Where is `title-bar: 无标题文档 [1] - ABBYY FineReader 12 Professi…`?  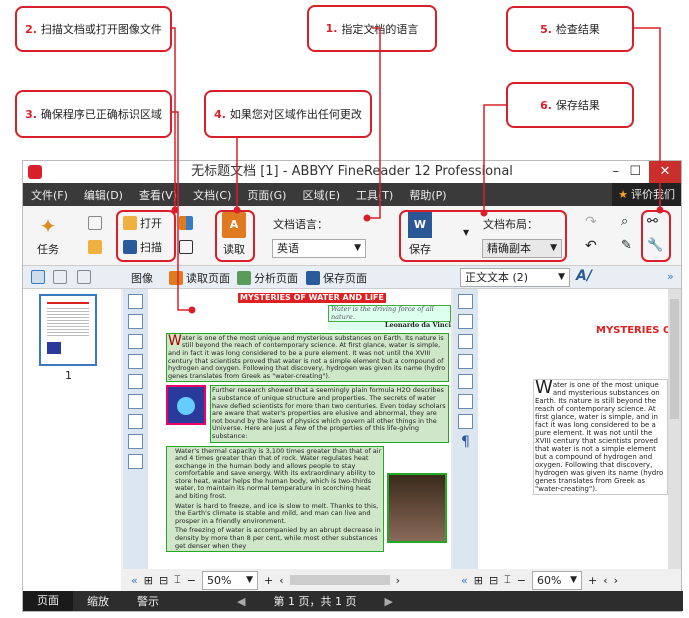
title-bar: 无标题文档 [1] - ABBYY FineReader 12 Professi… is located at coordinates (352, 172).